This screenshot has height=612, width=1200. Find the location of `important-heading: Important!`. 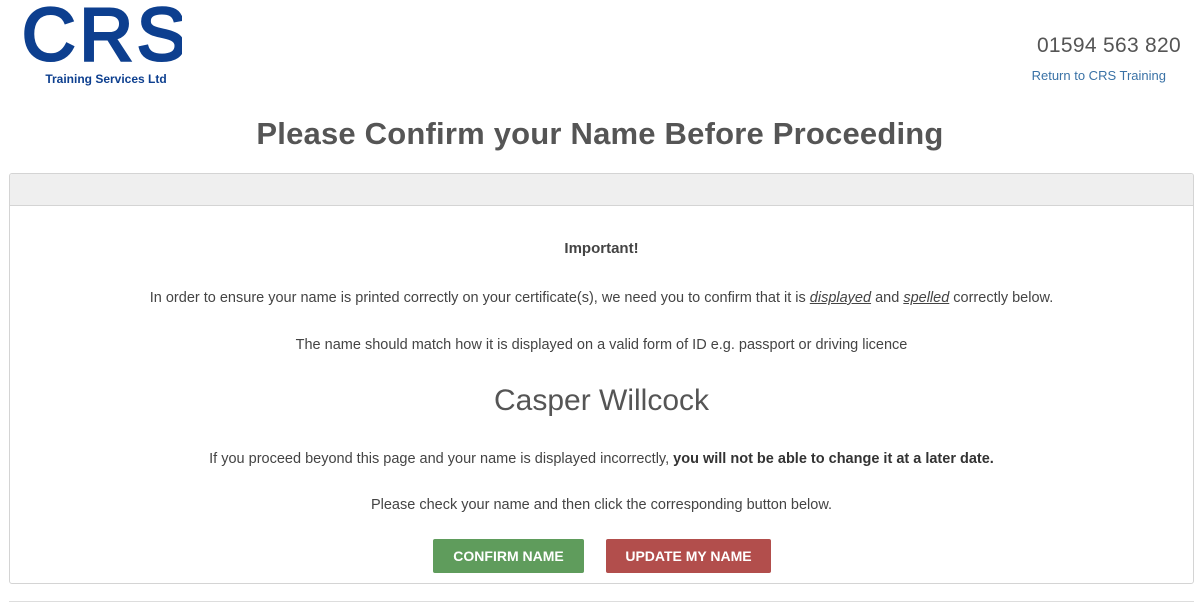

important-heading: Important! is located at coordinates (601, 248).